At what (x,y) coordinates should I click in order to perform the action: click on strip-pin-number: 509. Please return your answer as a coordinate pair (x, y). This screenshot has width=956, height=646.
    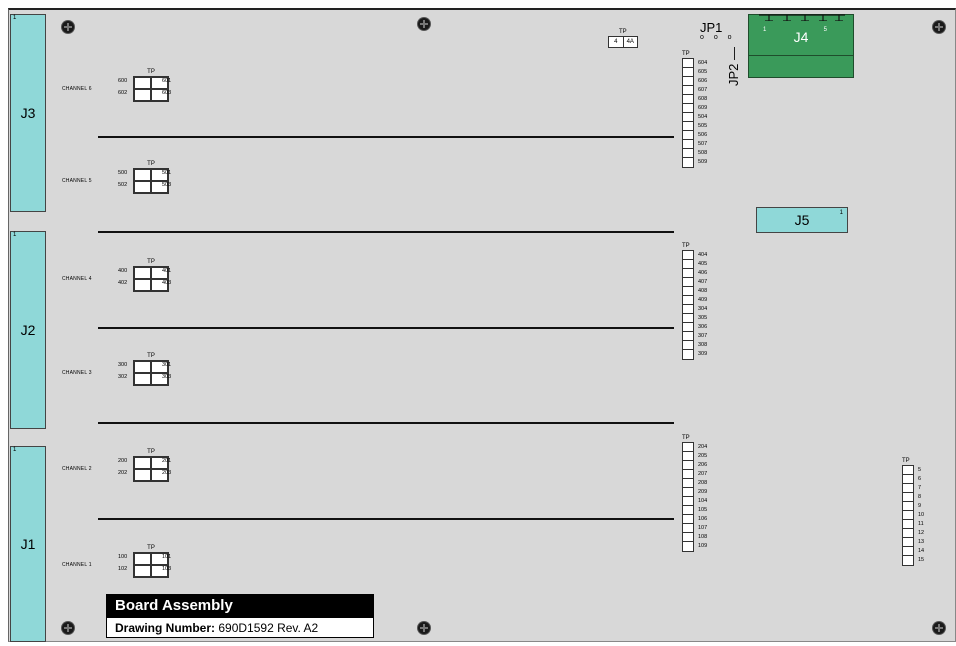
    Looking at the image, I should click on (703, 162).